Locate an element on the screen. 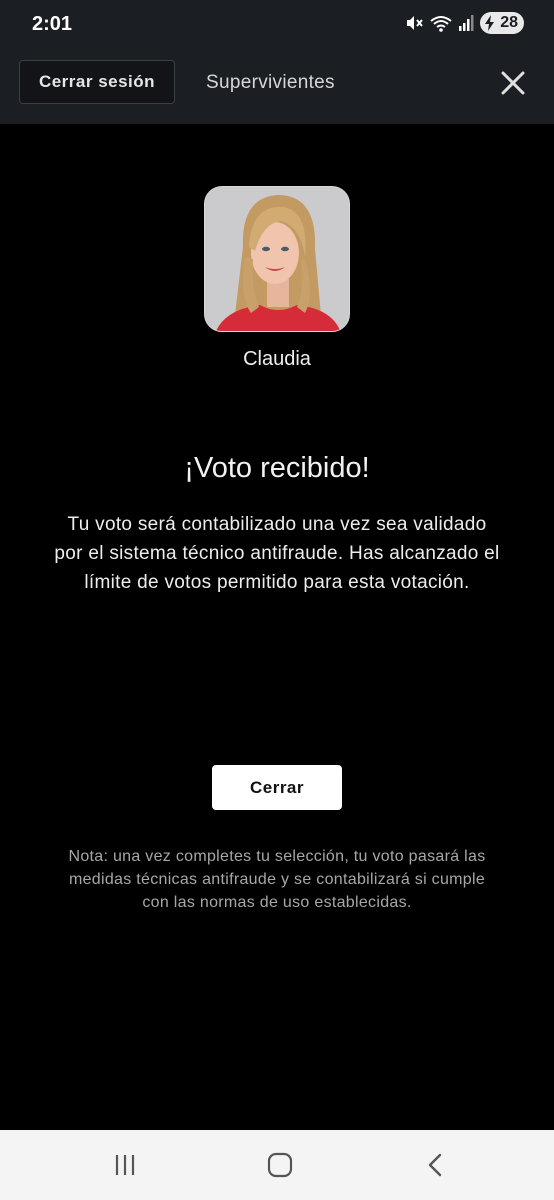 This screenshot has height=1200, width=554. close-button: Cerrar is located at coordinates (277, 787).